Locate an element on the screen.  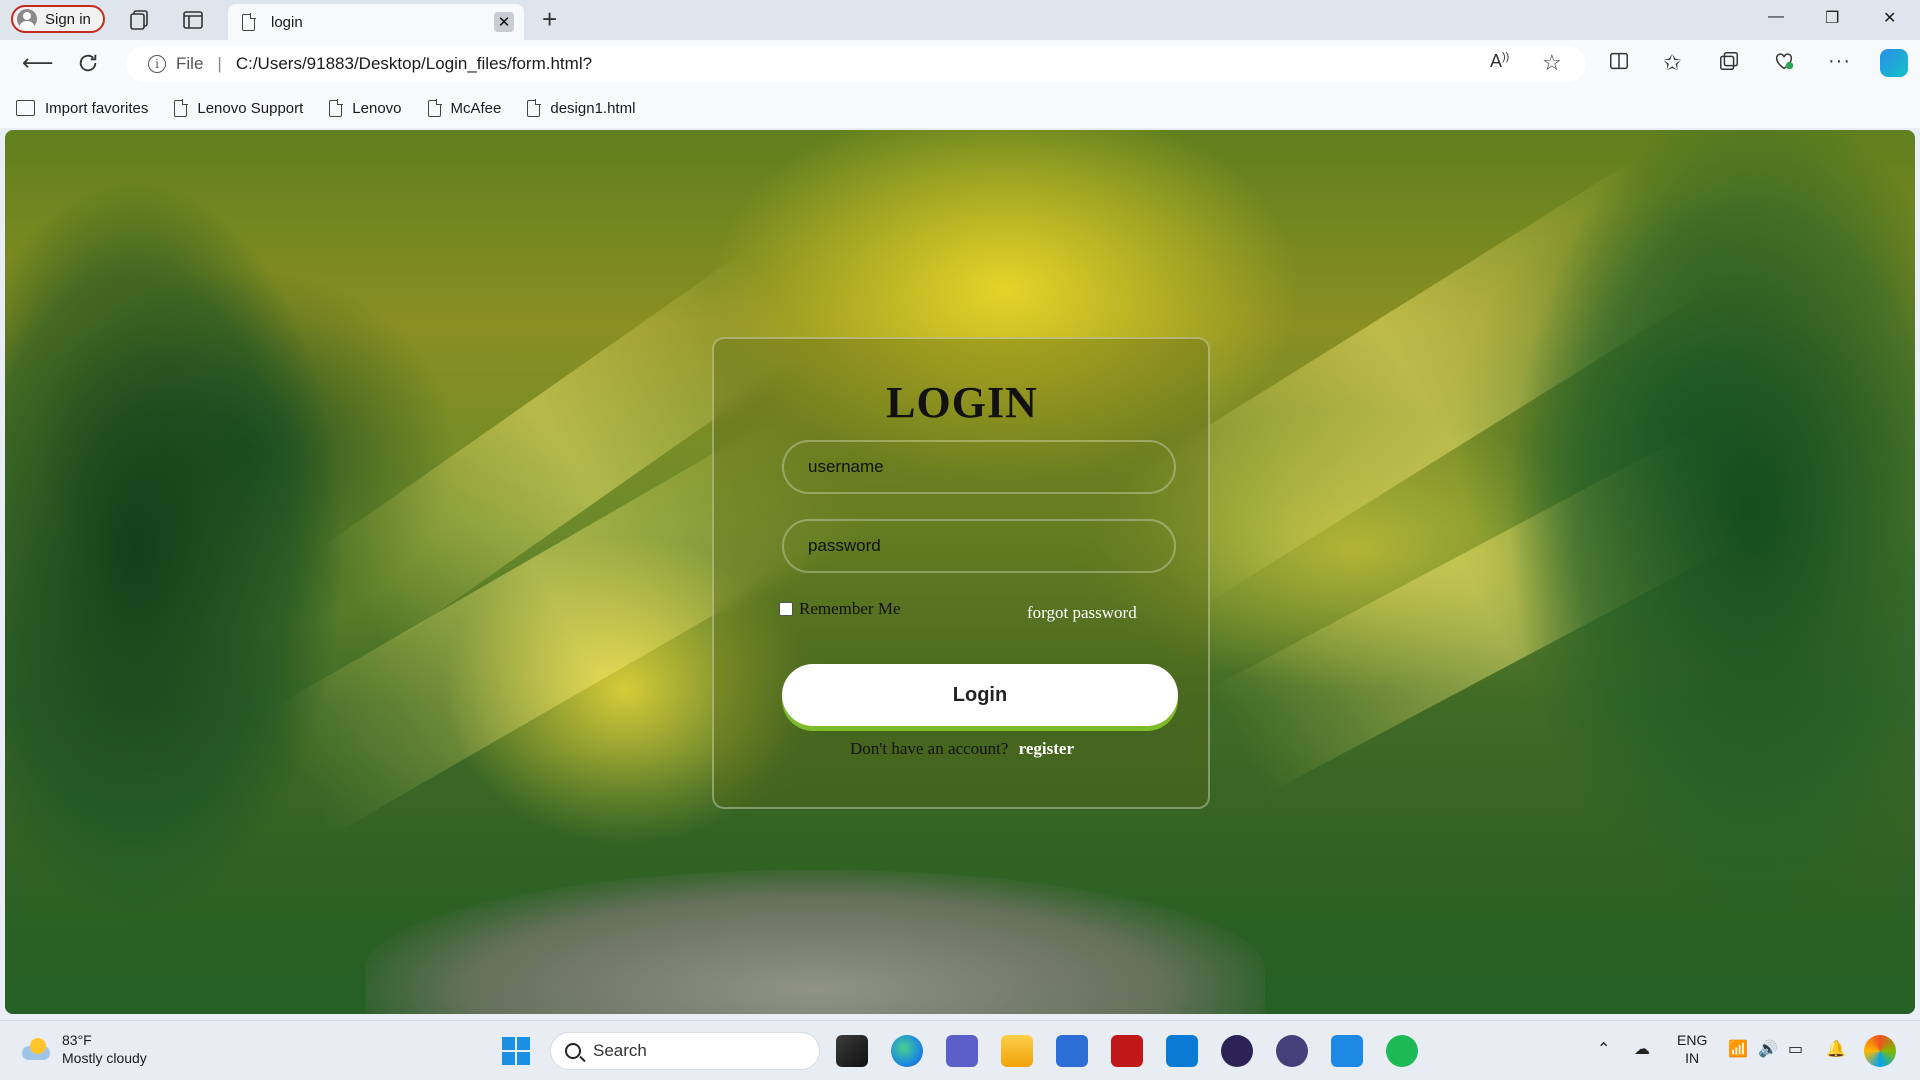
favorite-star-icon: ☆ is located at coordinates (1552, 63).